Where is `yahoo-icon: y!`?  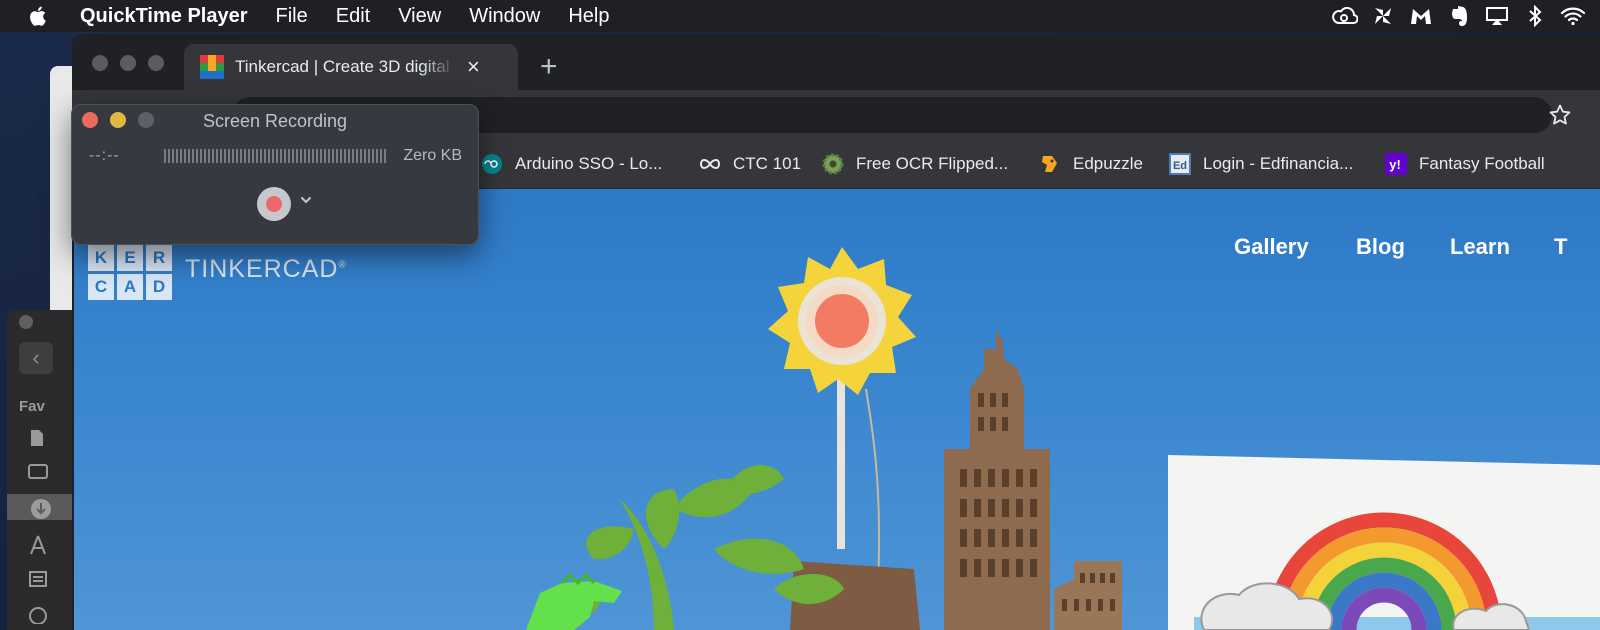 yahoo-icon: y! is located at coordinates (1396, 164).